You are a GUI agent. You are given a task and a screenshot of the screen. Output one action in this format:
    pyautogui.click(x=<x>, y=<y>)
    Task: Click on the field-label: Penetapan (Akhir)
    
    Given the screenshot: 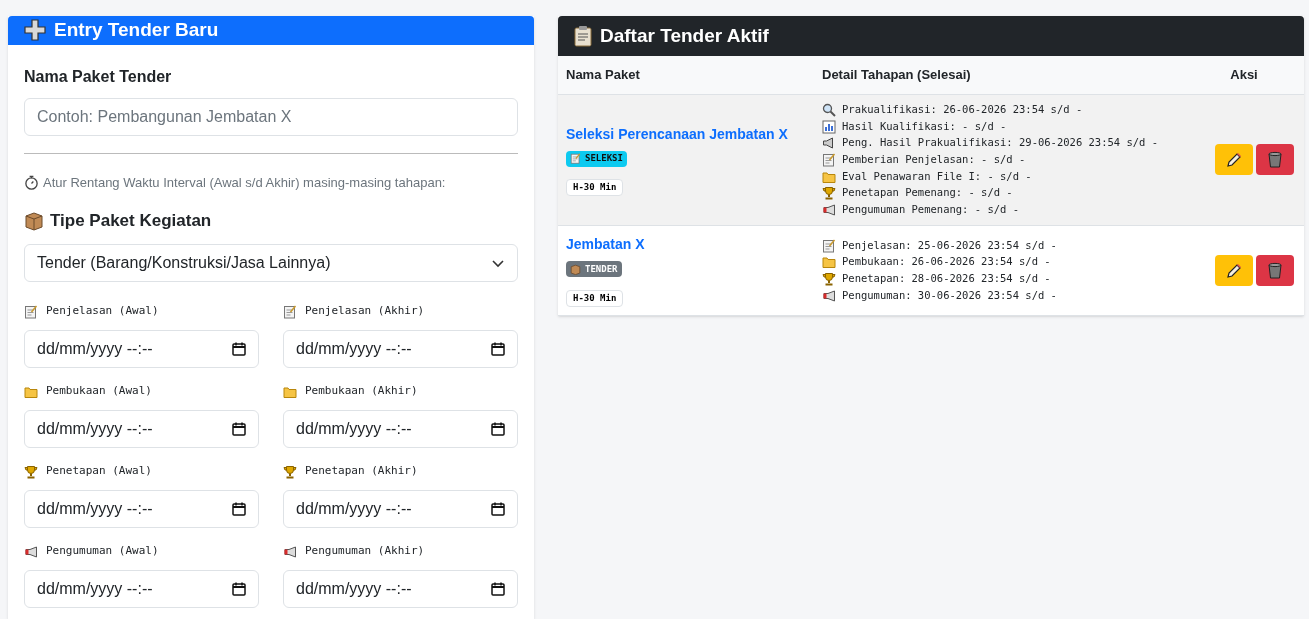 What is the action you would take?
    pyautogui.click(x=361, y=471)
    